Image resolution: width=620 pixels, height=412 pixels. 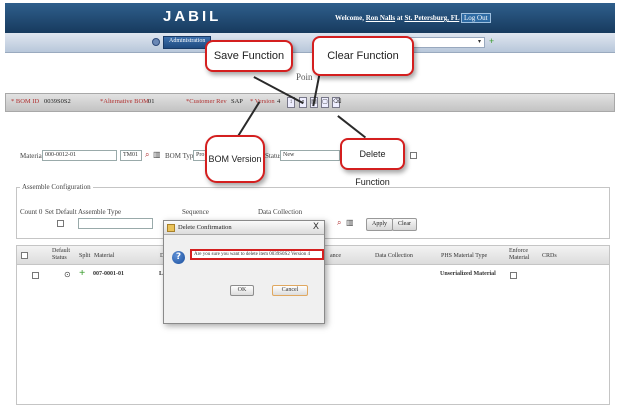 I want to click on dialog-icon, so click(x=171, y=228).